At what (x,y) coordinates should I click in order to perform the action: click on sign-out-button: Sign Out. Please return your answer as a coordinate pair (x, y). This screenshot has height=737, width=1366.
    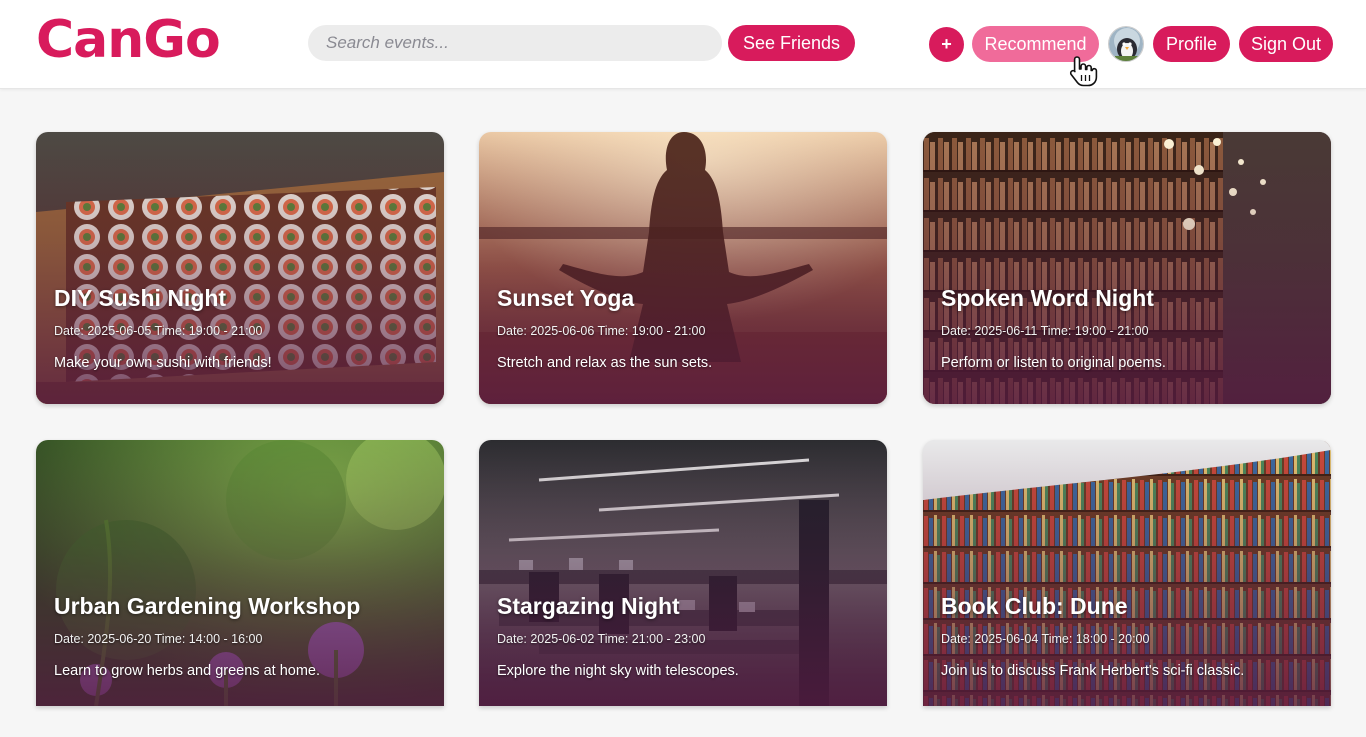
    Looking at the image, I should click on (1286, 44).